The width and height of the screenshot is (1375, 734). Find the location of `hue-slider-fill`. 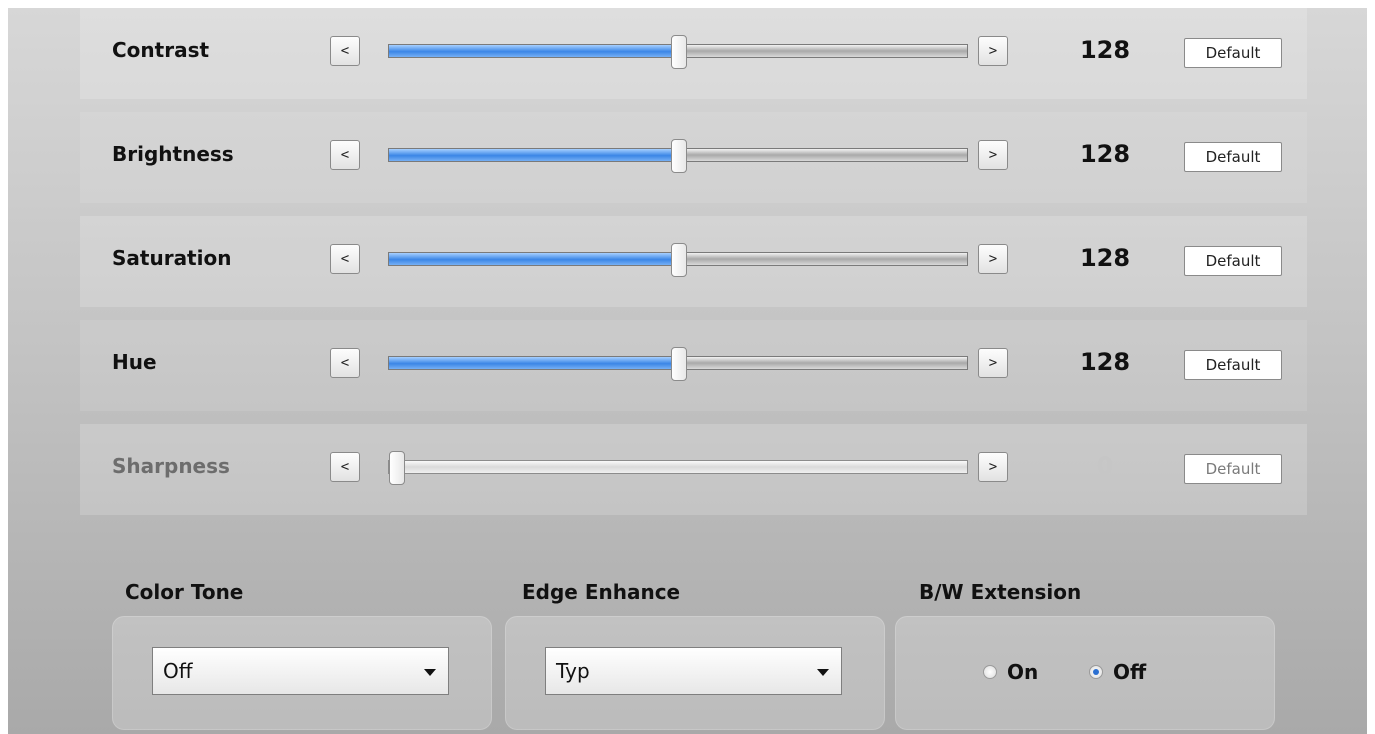

hue-slider-fill is located at coordinates (534, 363).